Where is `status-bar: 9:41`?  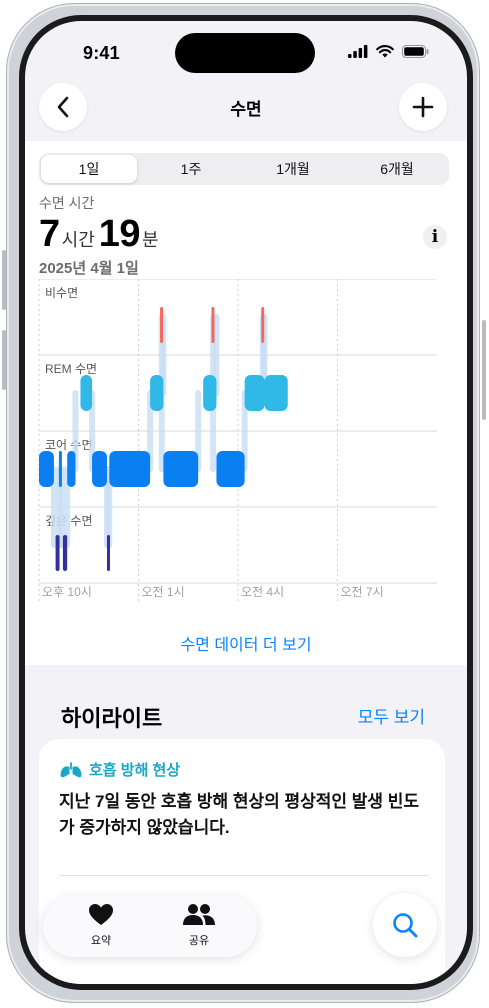
status-bar: 9:41 is located at coordinates (246, 51).